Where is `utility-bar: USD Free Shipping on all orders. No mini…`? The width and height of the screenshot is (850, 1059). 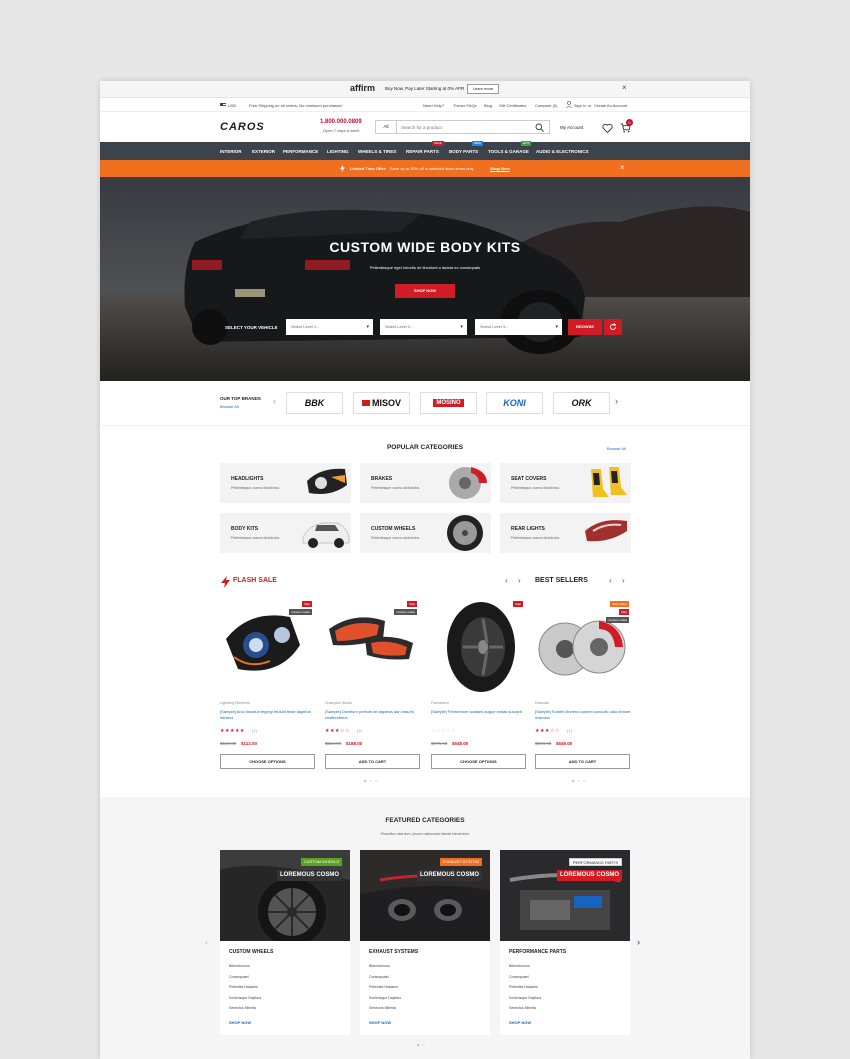 utility-bar: USD Free Shipping on all orders. No mini… is located at coordinates (425, 105).